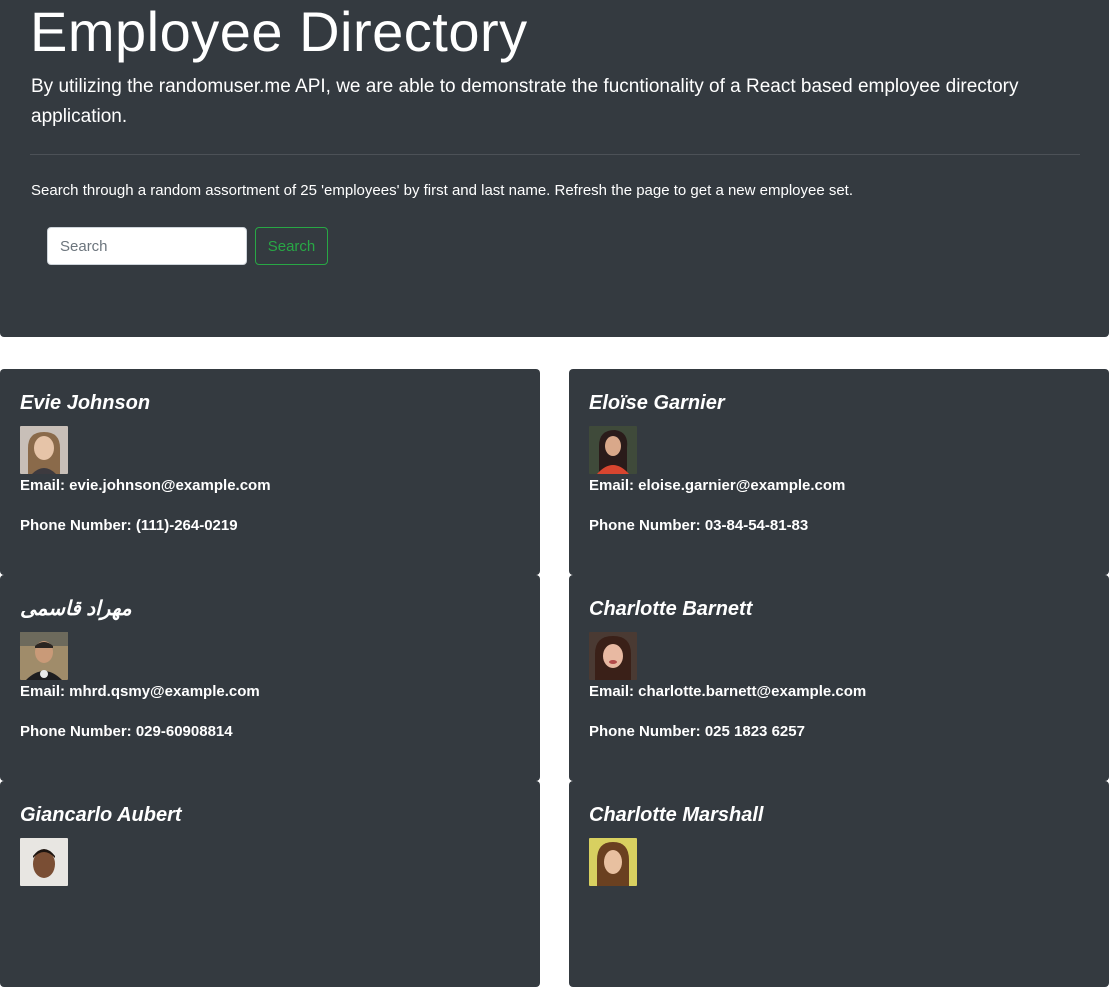 The height and width of the screenshot is (987, 1109). Describe the element at coordinates (671, 609) in the screenshot. I see `employee-name: Charlotte Barnett` at that location.